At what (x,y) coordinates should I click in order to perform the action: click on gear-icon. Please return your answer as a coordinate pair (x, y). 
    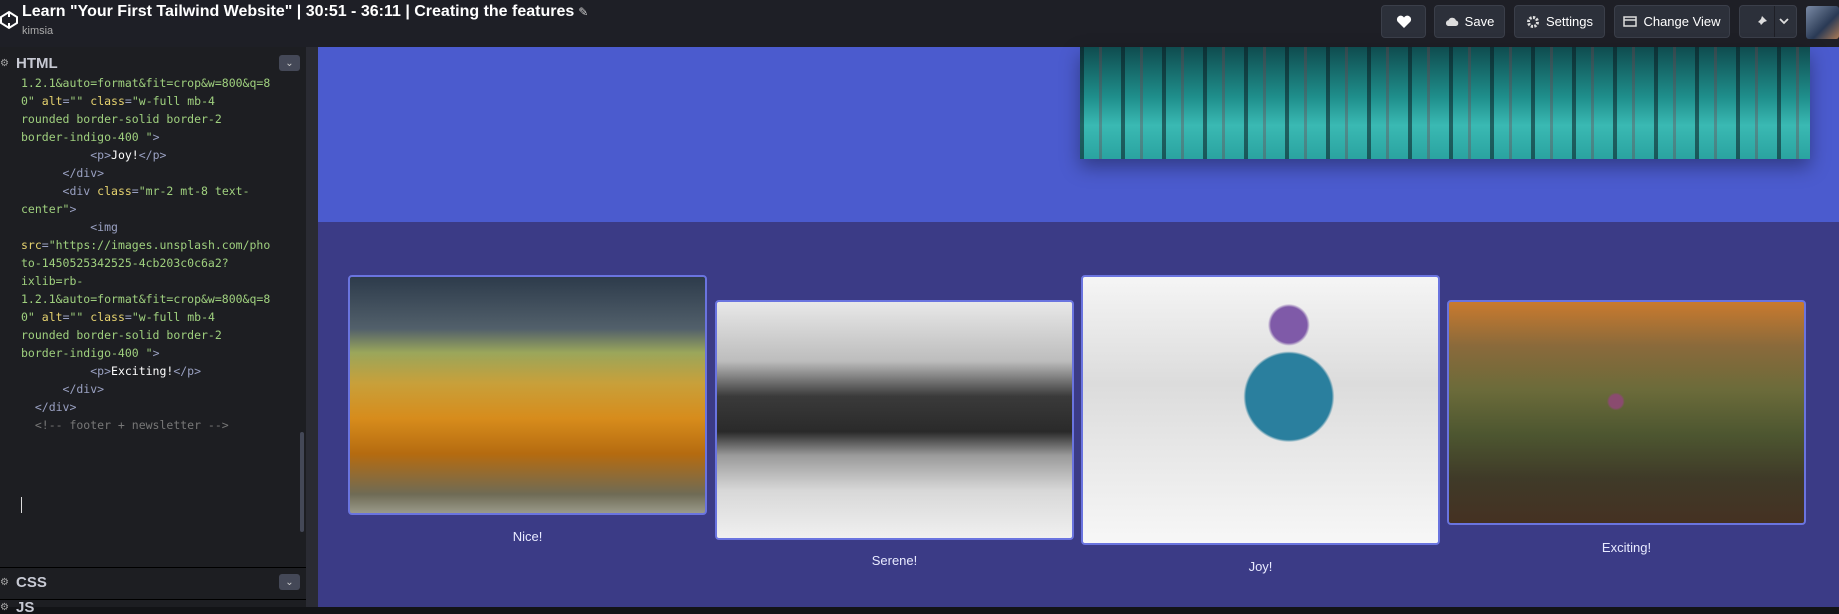
    Looking at the image, I should click on (1533, 21).